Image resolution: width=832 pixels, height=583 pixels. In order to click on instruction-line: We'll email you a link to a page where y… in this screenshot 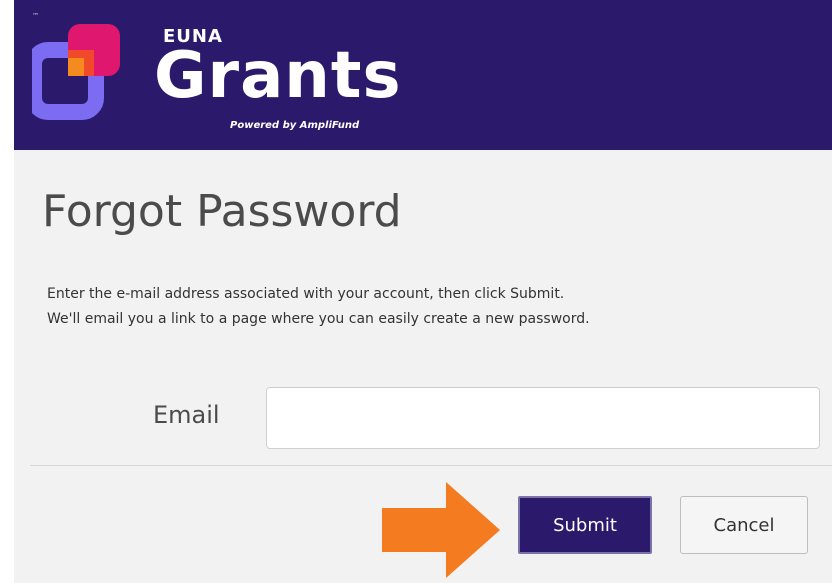, I will do `click(318, 319)`.